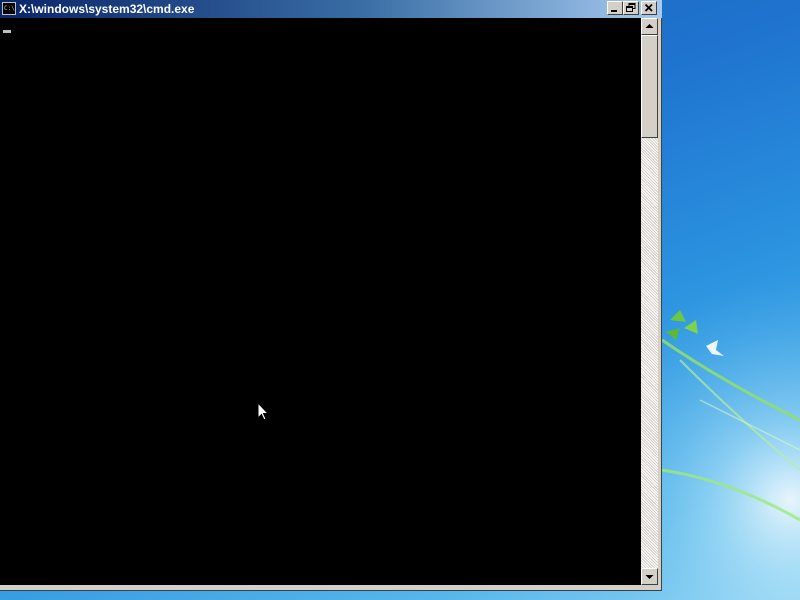  I want to click on arrow-up-icon, so click(649, 26).